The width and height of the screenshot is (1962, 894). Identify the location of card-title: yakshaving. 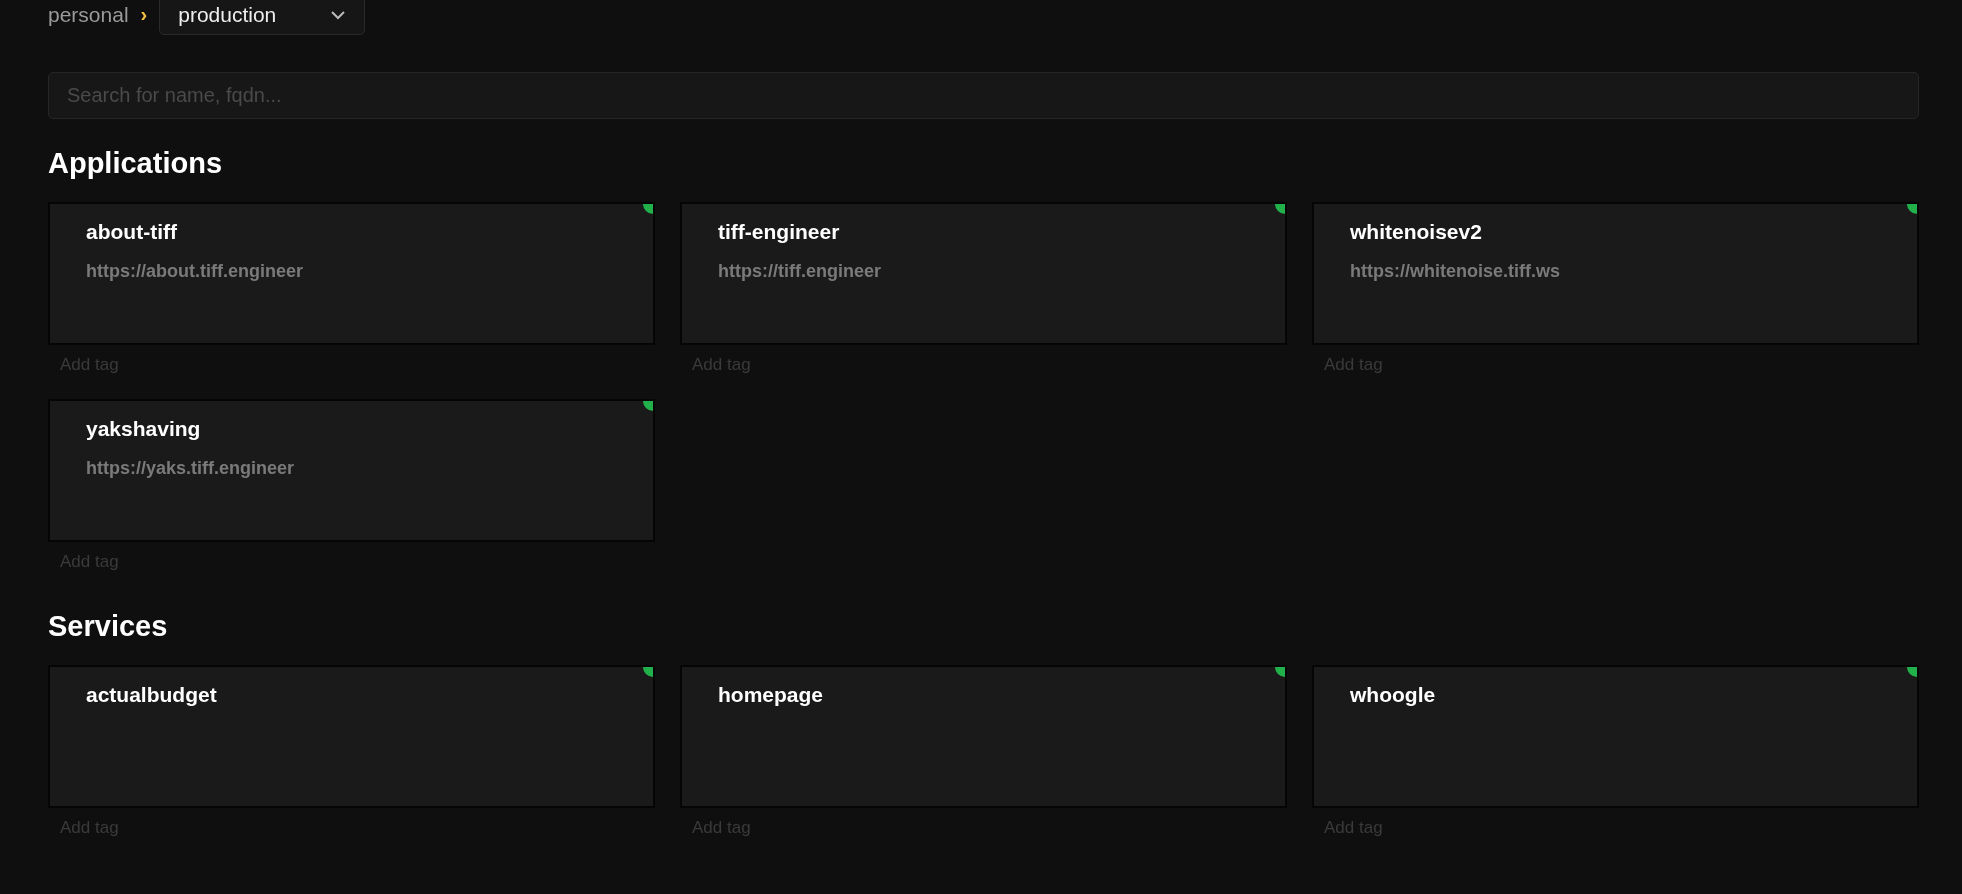
(144, 429).